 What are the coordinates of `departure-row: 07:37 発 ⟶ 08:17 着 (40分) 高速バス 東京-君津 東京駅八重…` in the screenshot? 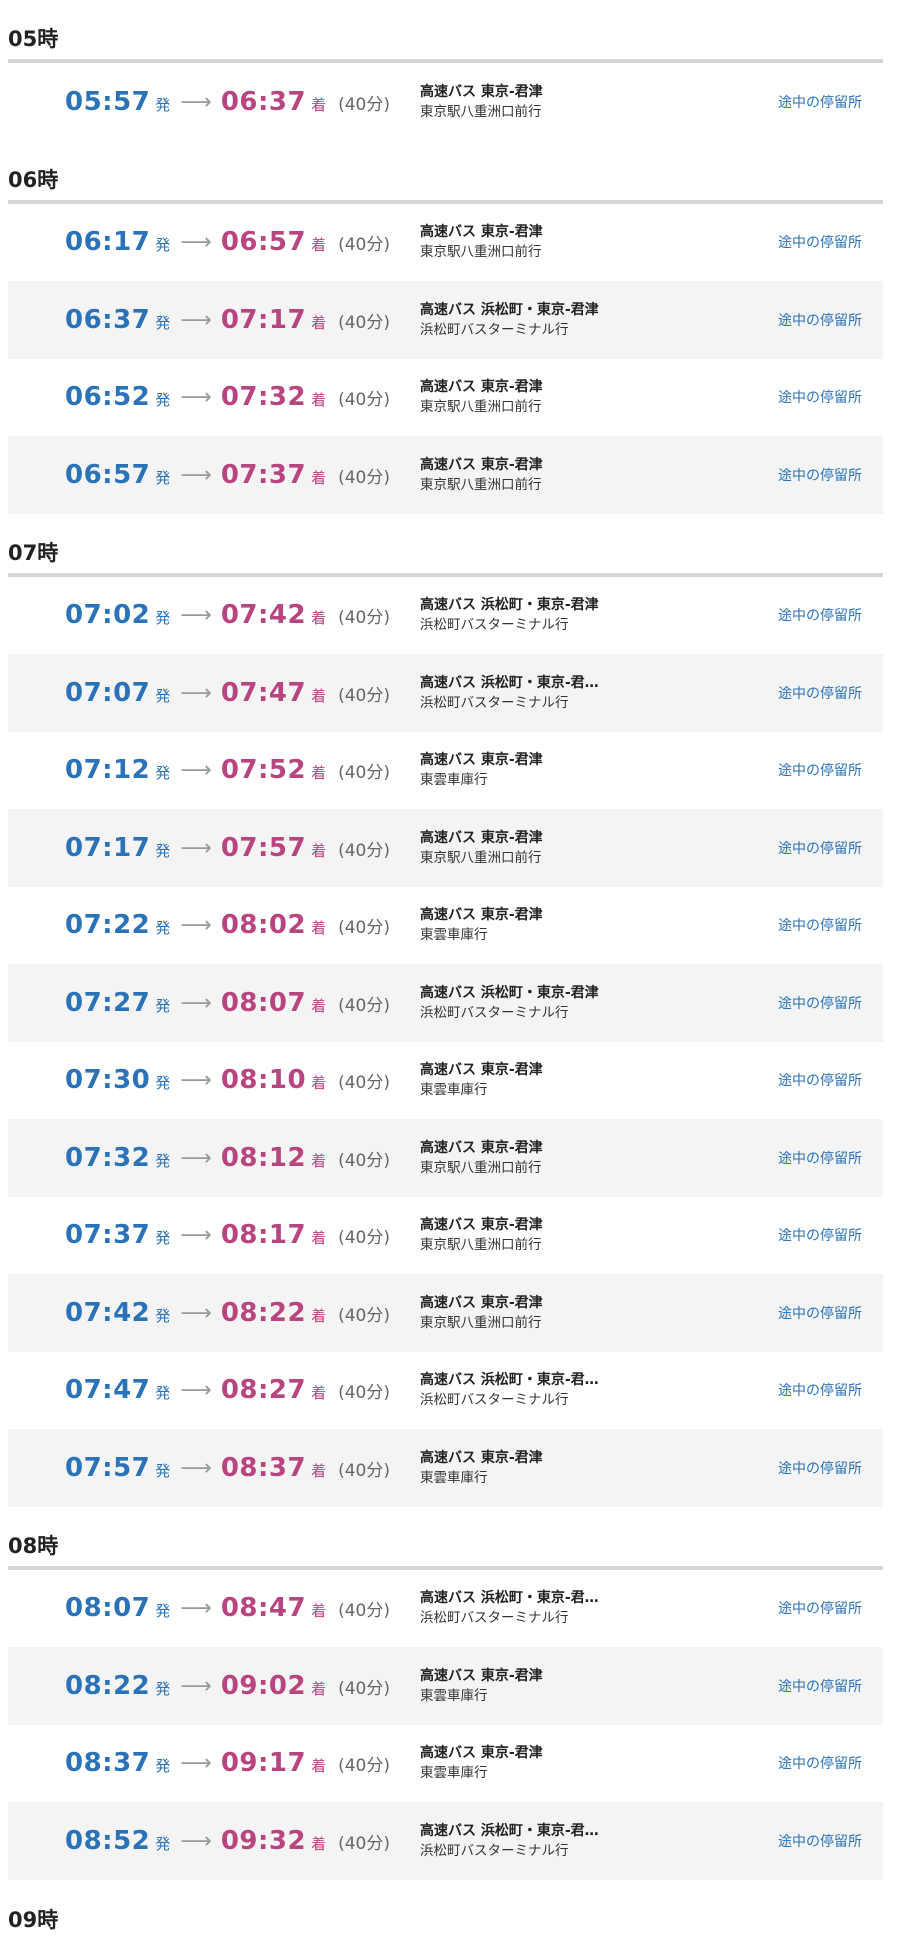 It's located at (445, 1236).